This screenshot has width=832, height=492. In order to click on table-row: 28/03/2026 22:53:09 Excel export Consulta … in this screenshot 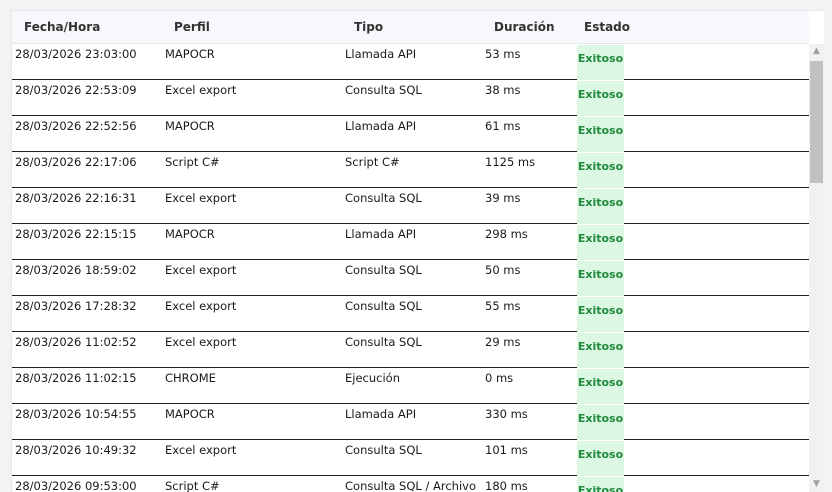, I will do `click(410, 98)`.